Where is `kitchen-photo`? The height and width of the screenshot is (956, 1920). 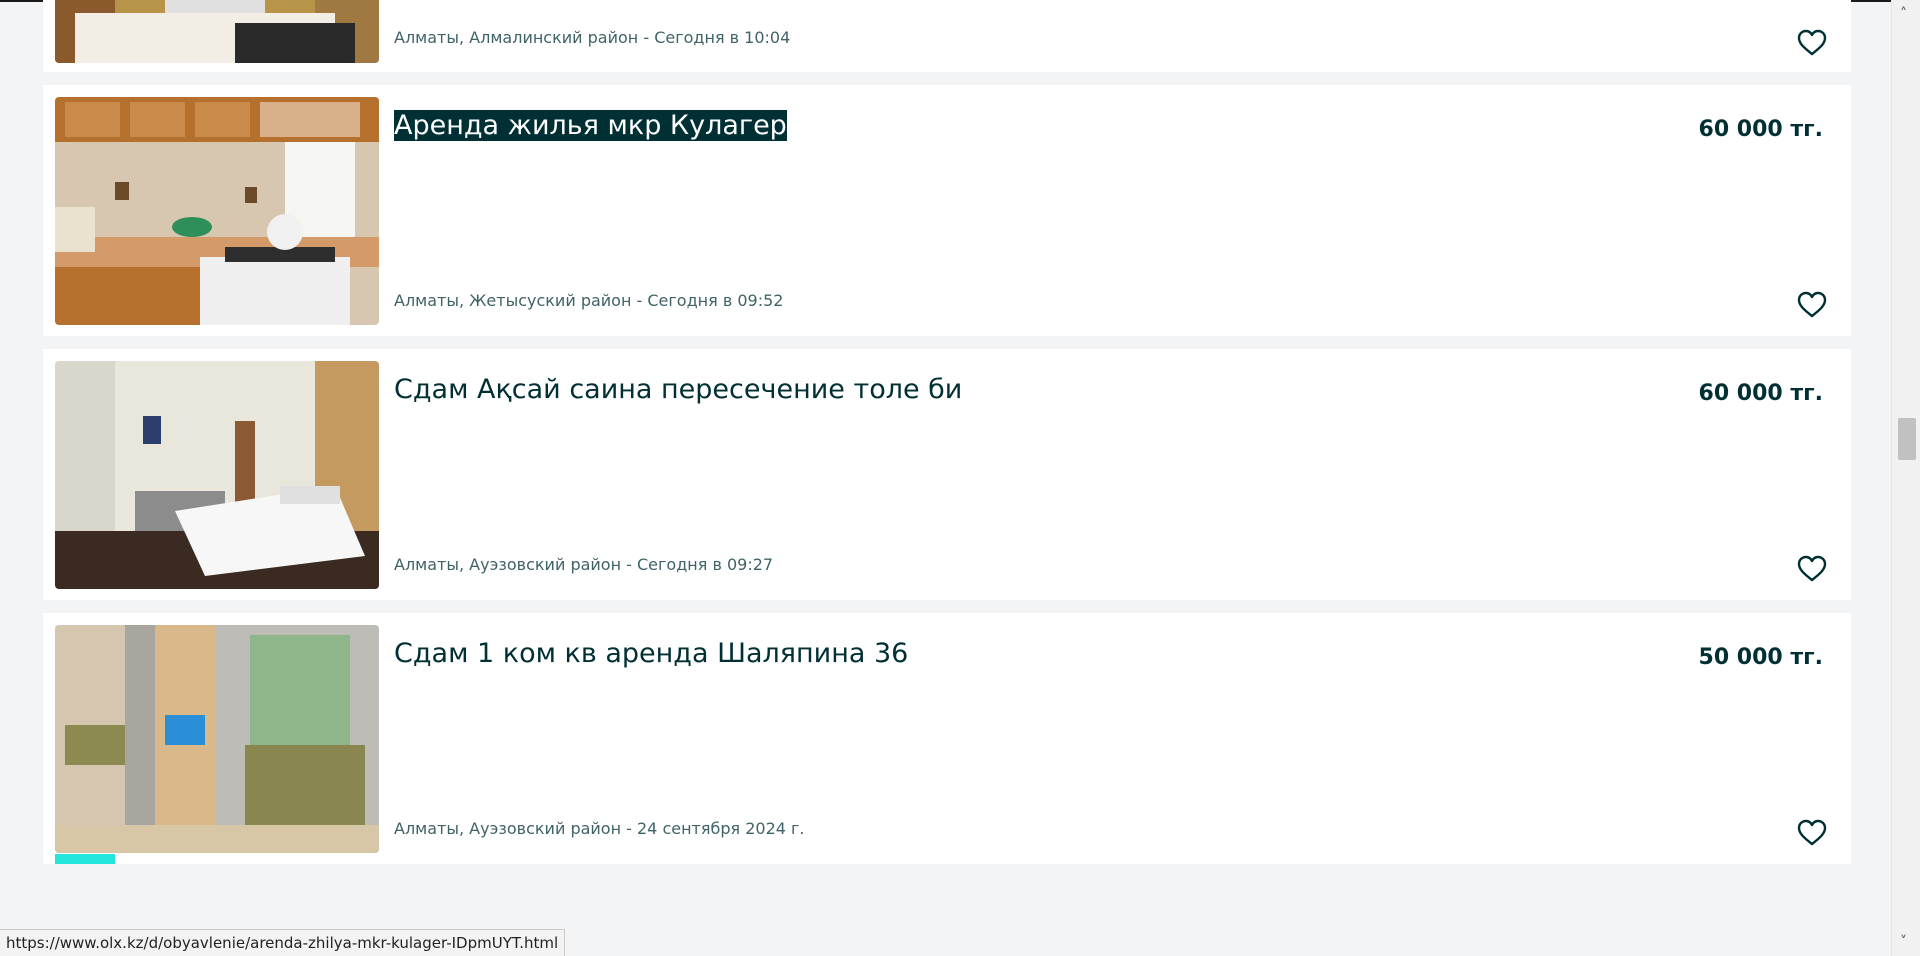
kitchen-photo is located at coordinates (217, 211).